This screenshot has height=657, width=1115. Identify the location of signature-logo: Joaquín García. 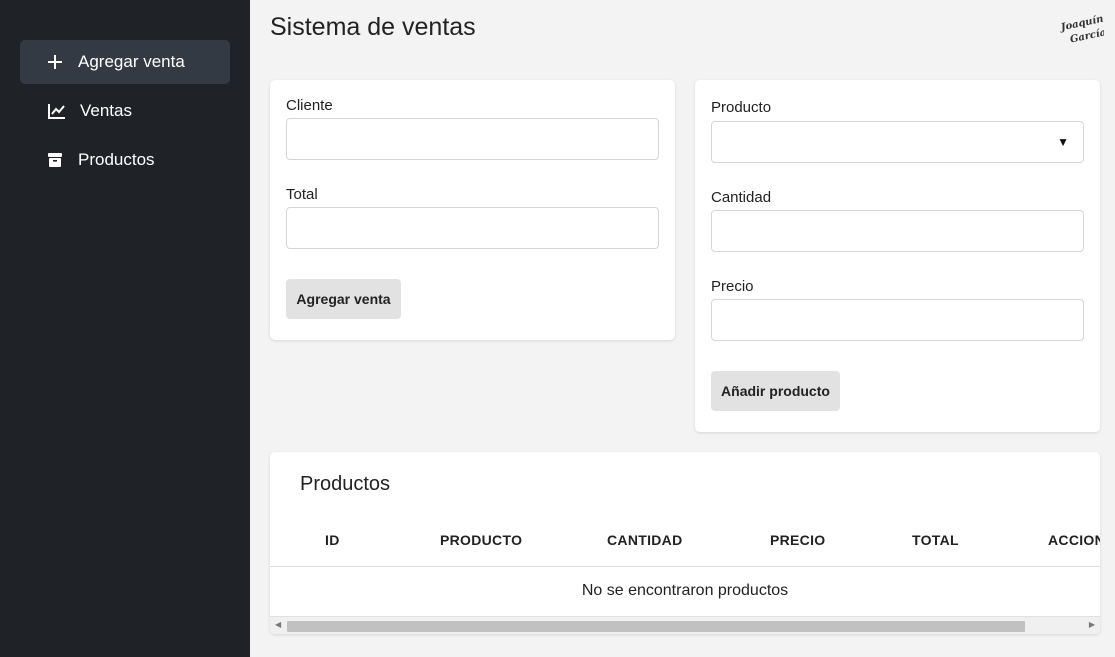
(1082, 30).